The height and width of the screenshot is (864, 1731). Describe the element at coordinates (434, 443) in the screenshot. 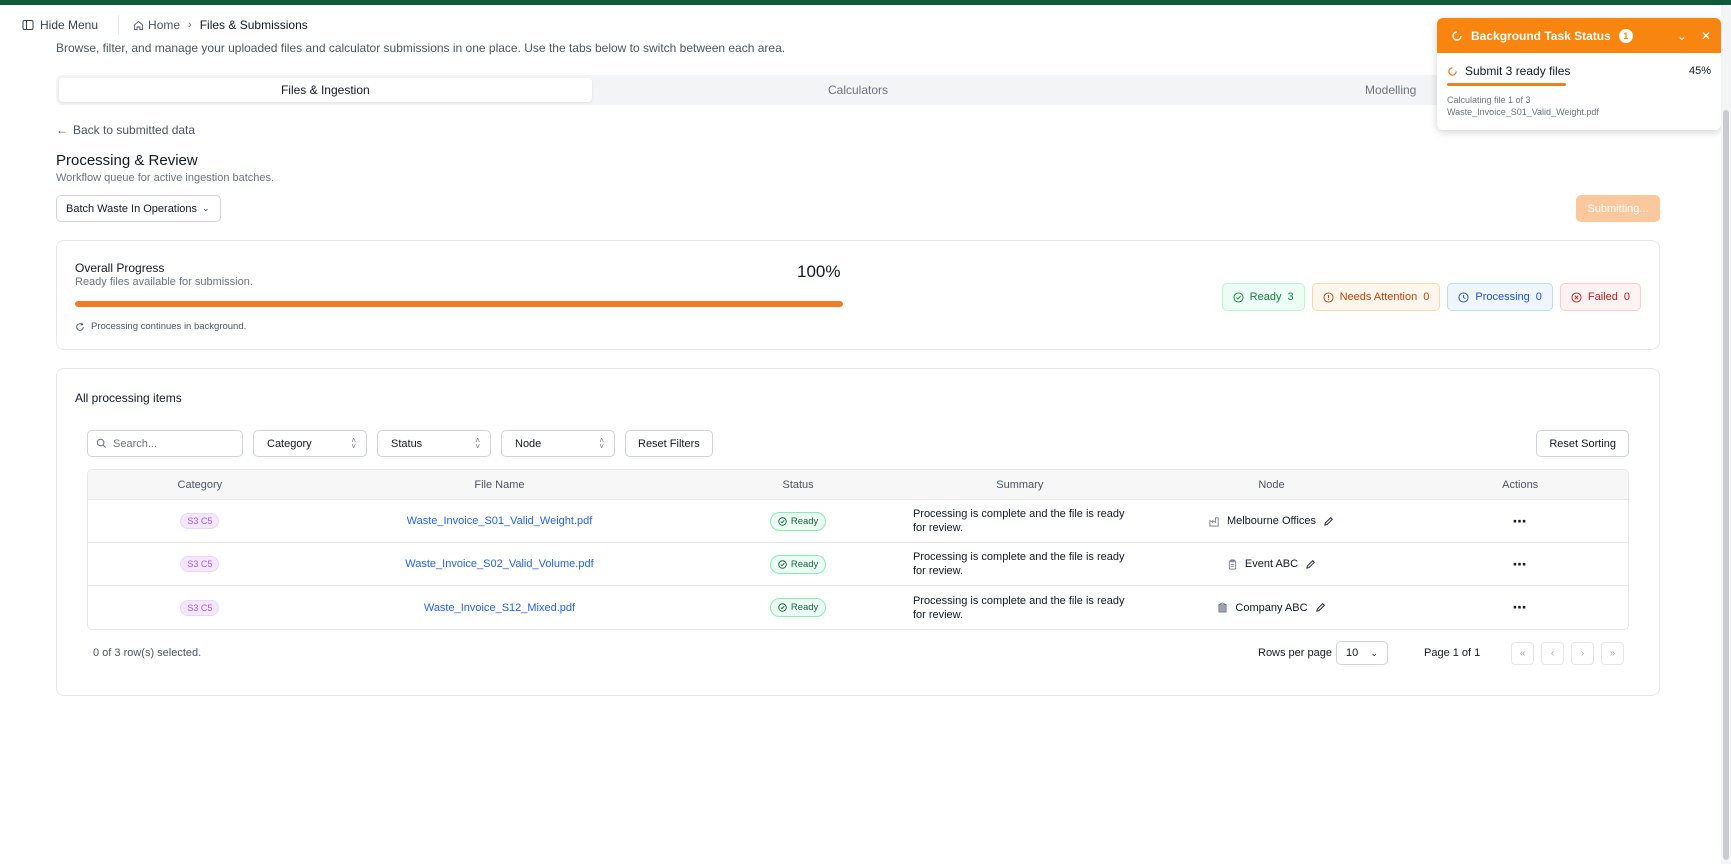

I see `status-filter: Status ˄ ˅` at that location.